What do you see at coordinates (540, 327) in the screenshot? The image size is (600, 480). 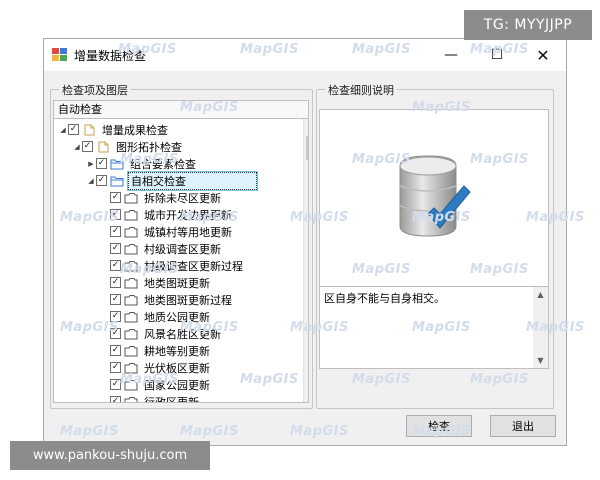 I see `description-scrollbar: ▲ ▼` at bounding box center [540, 327].